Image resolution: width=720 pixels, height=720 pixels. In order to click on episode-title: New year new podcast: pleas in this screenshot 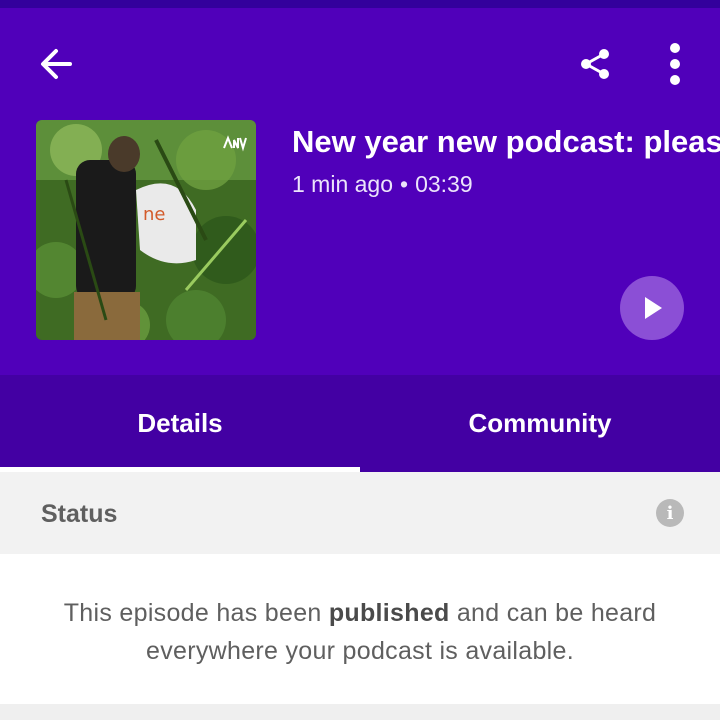, I will do `click(506, 141)`.